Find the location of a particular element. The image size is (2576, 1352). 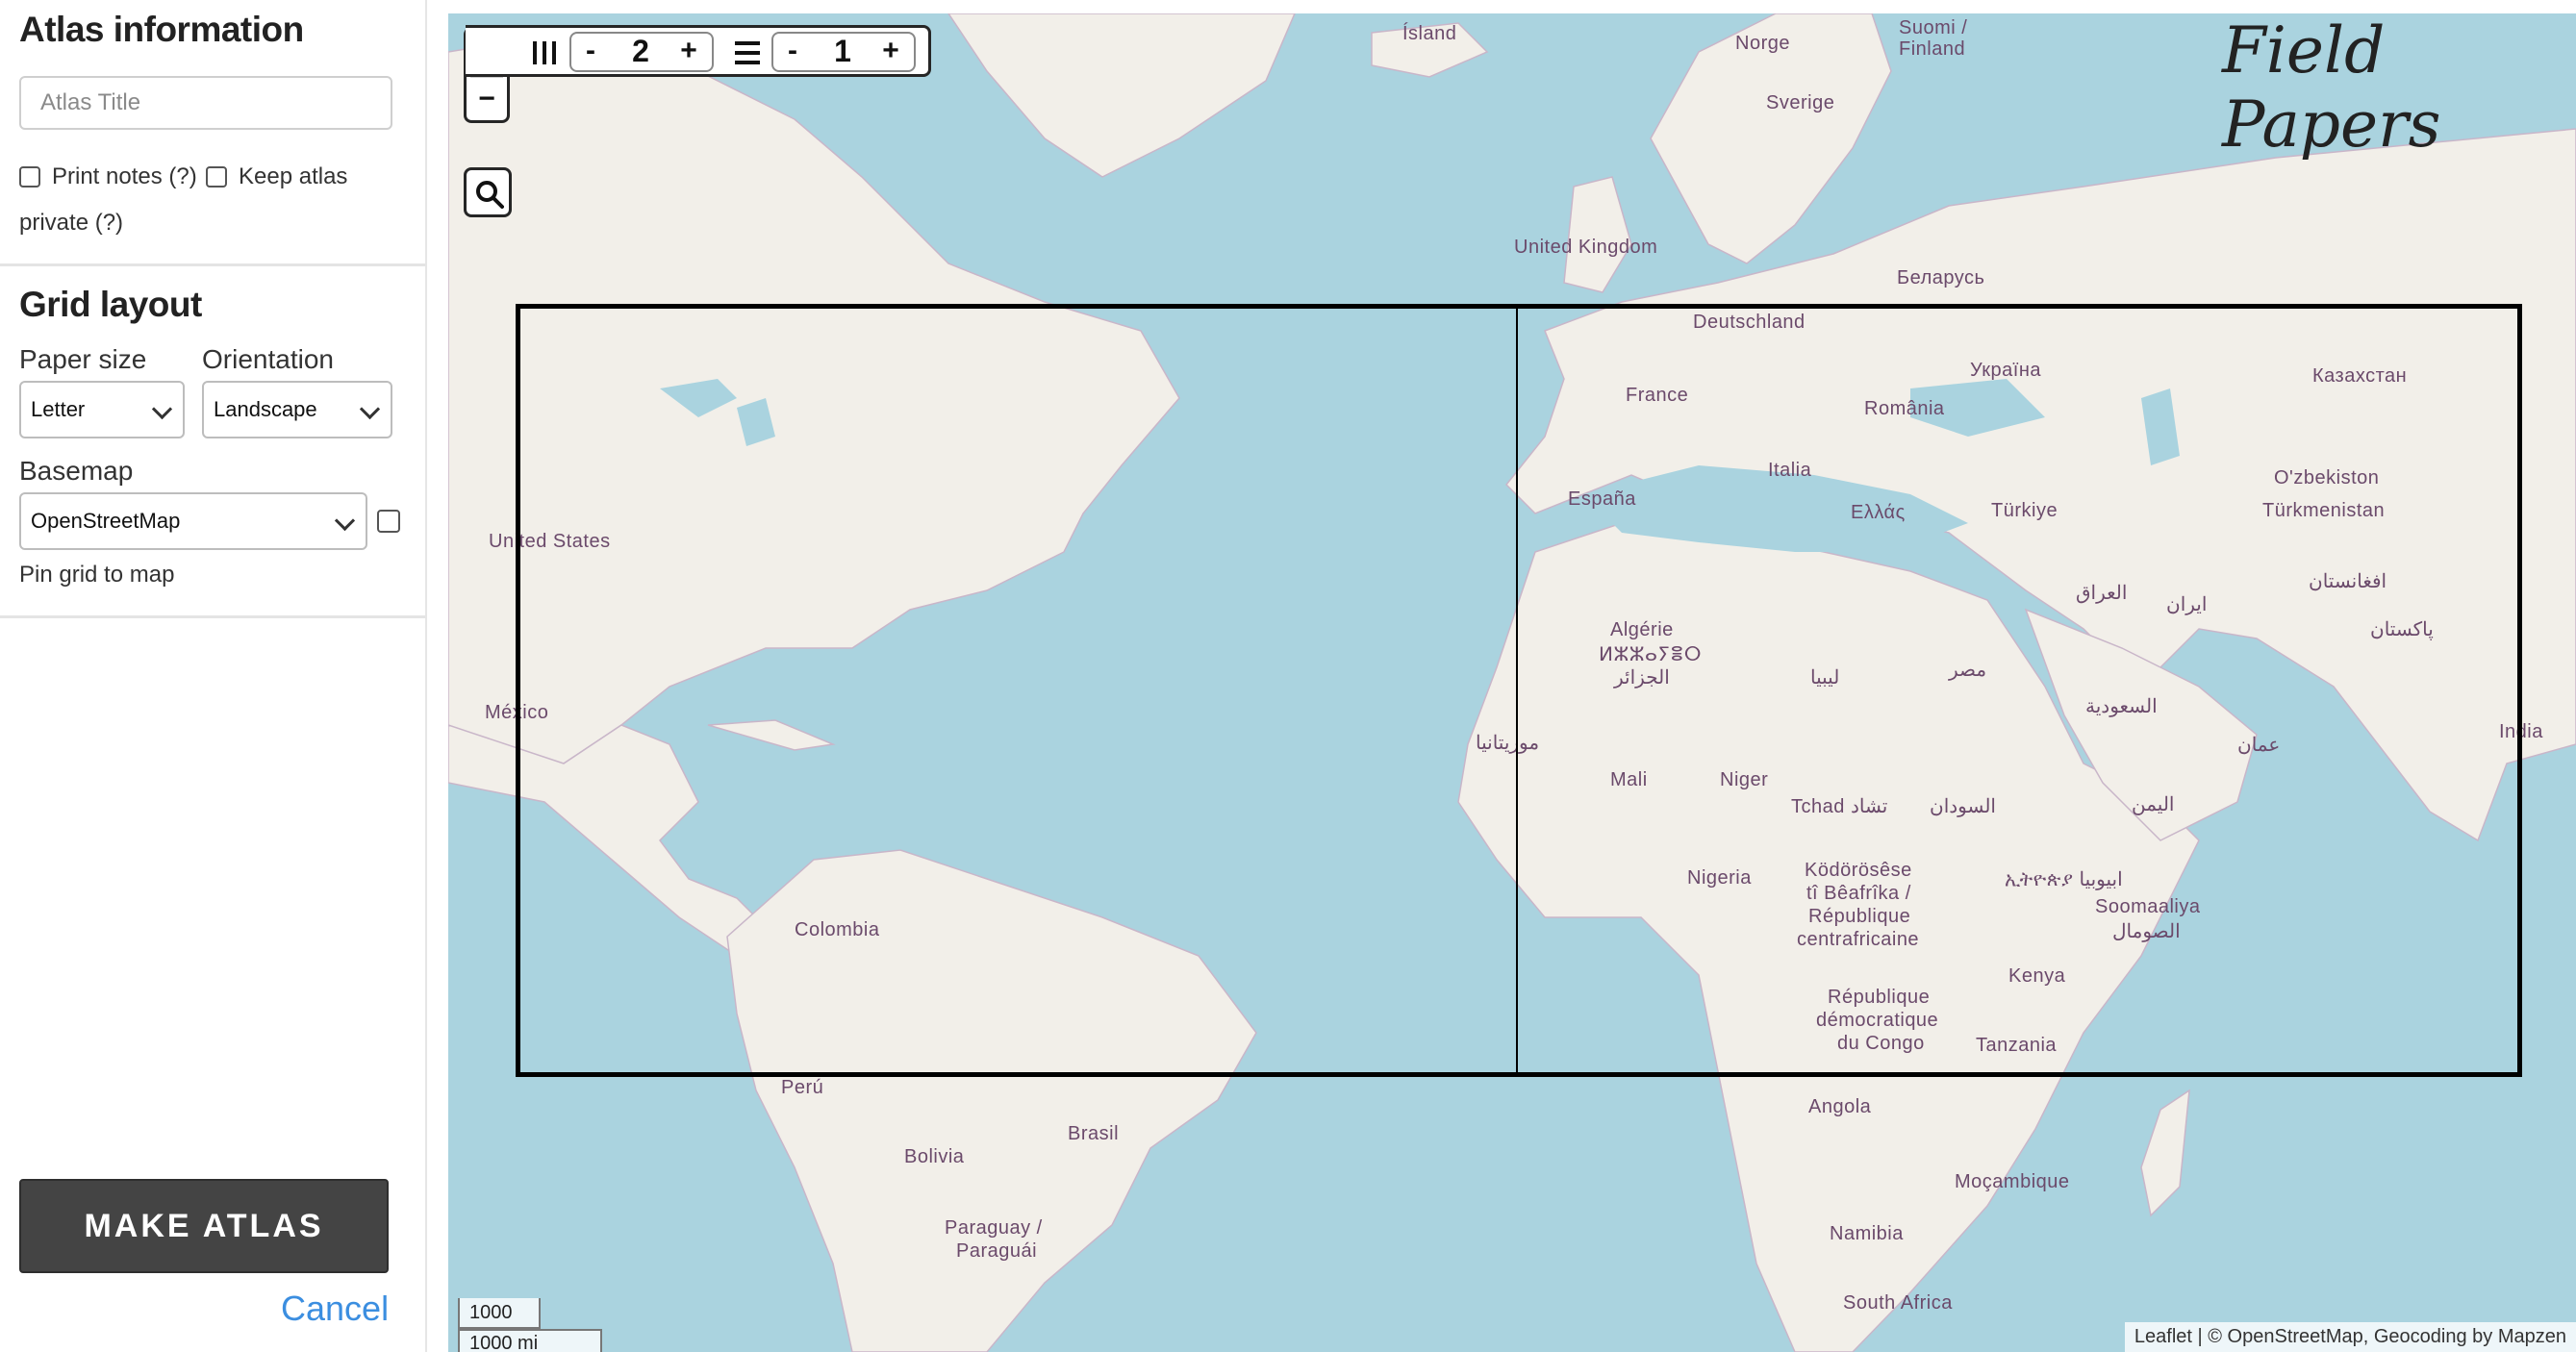

map-label: Moçambique is located at coordinates (2012, 1181).